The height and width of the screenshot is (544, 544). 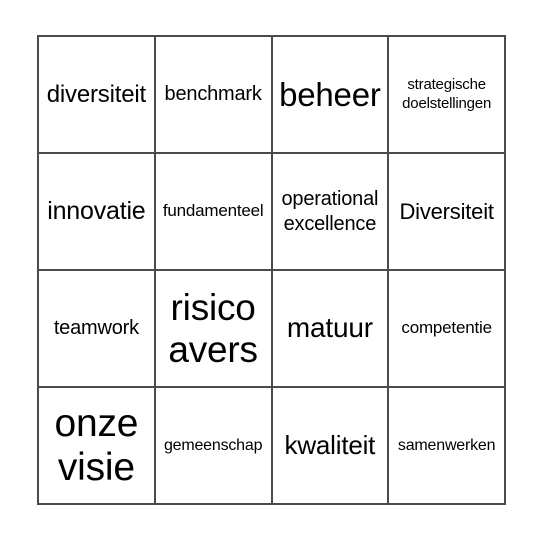 I want to click on bingo-cell-label: risico avers, so click(x=213, y=328).